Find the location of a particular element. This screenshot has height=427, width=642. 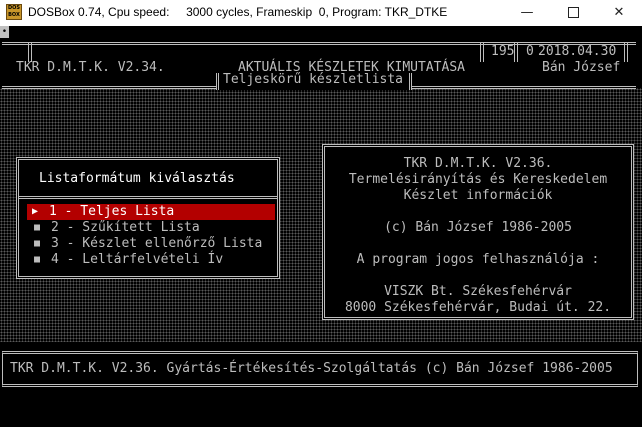

header-date: 2018.04.30 is located at coordinates (577, 51).